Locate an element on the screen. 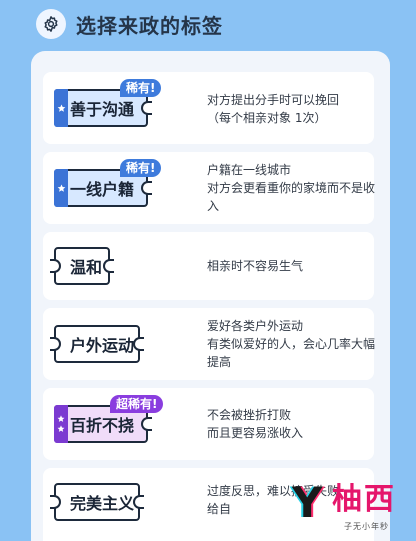  description-line: 对方提出分手时可以挽回 is located at coordinates (273, 100).